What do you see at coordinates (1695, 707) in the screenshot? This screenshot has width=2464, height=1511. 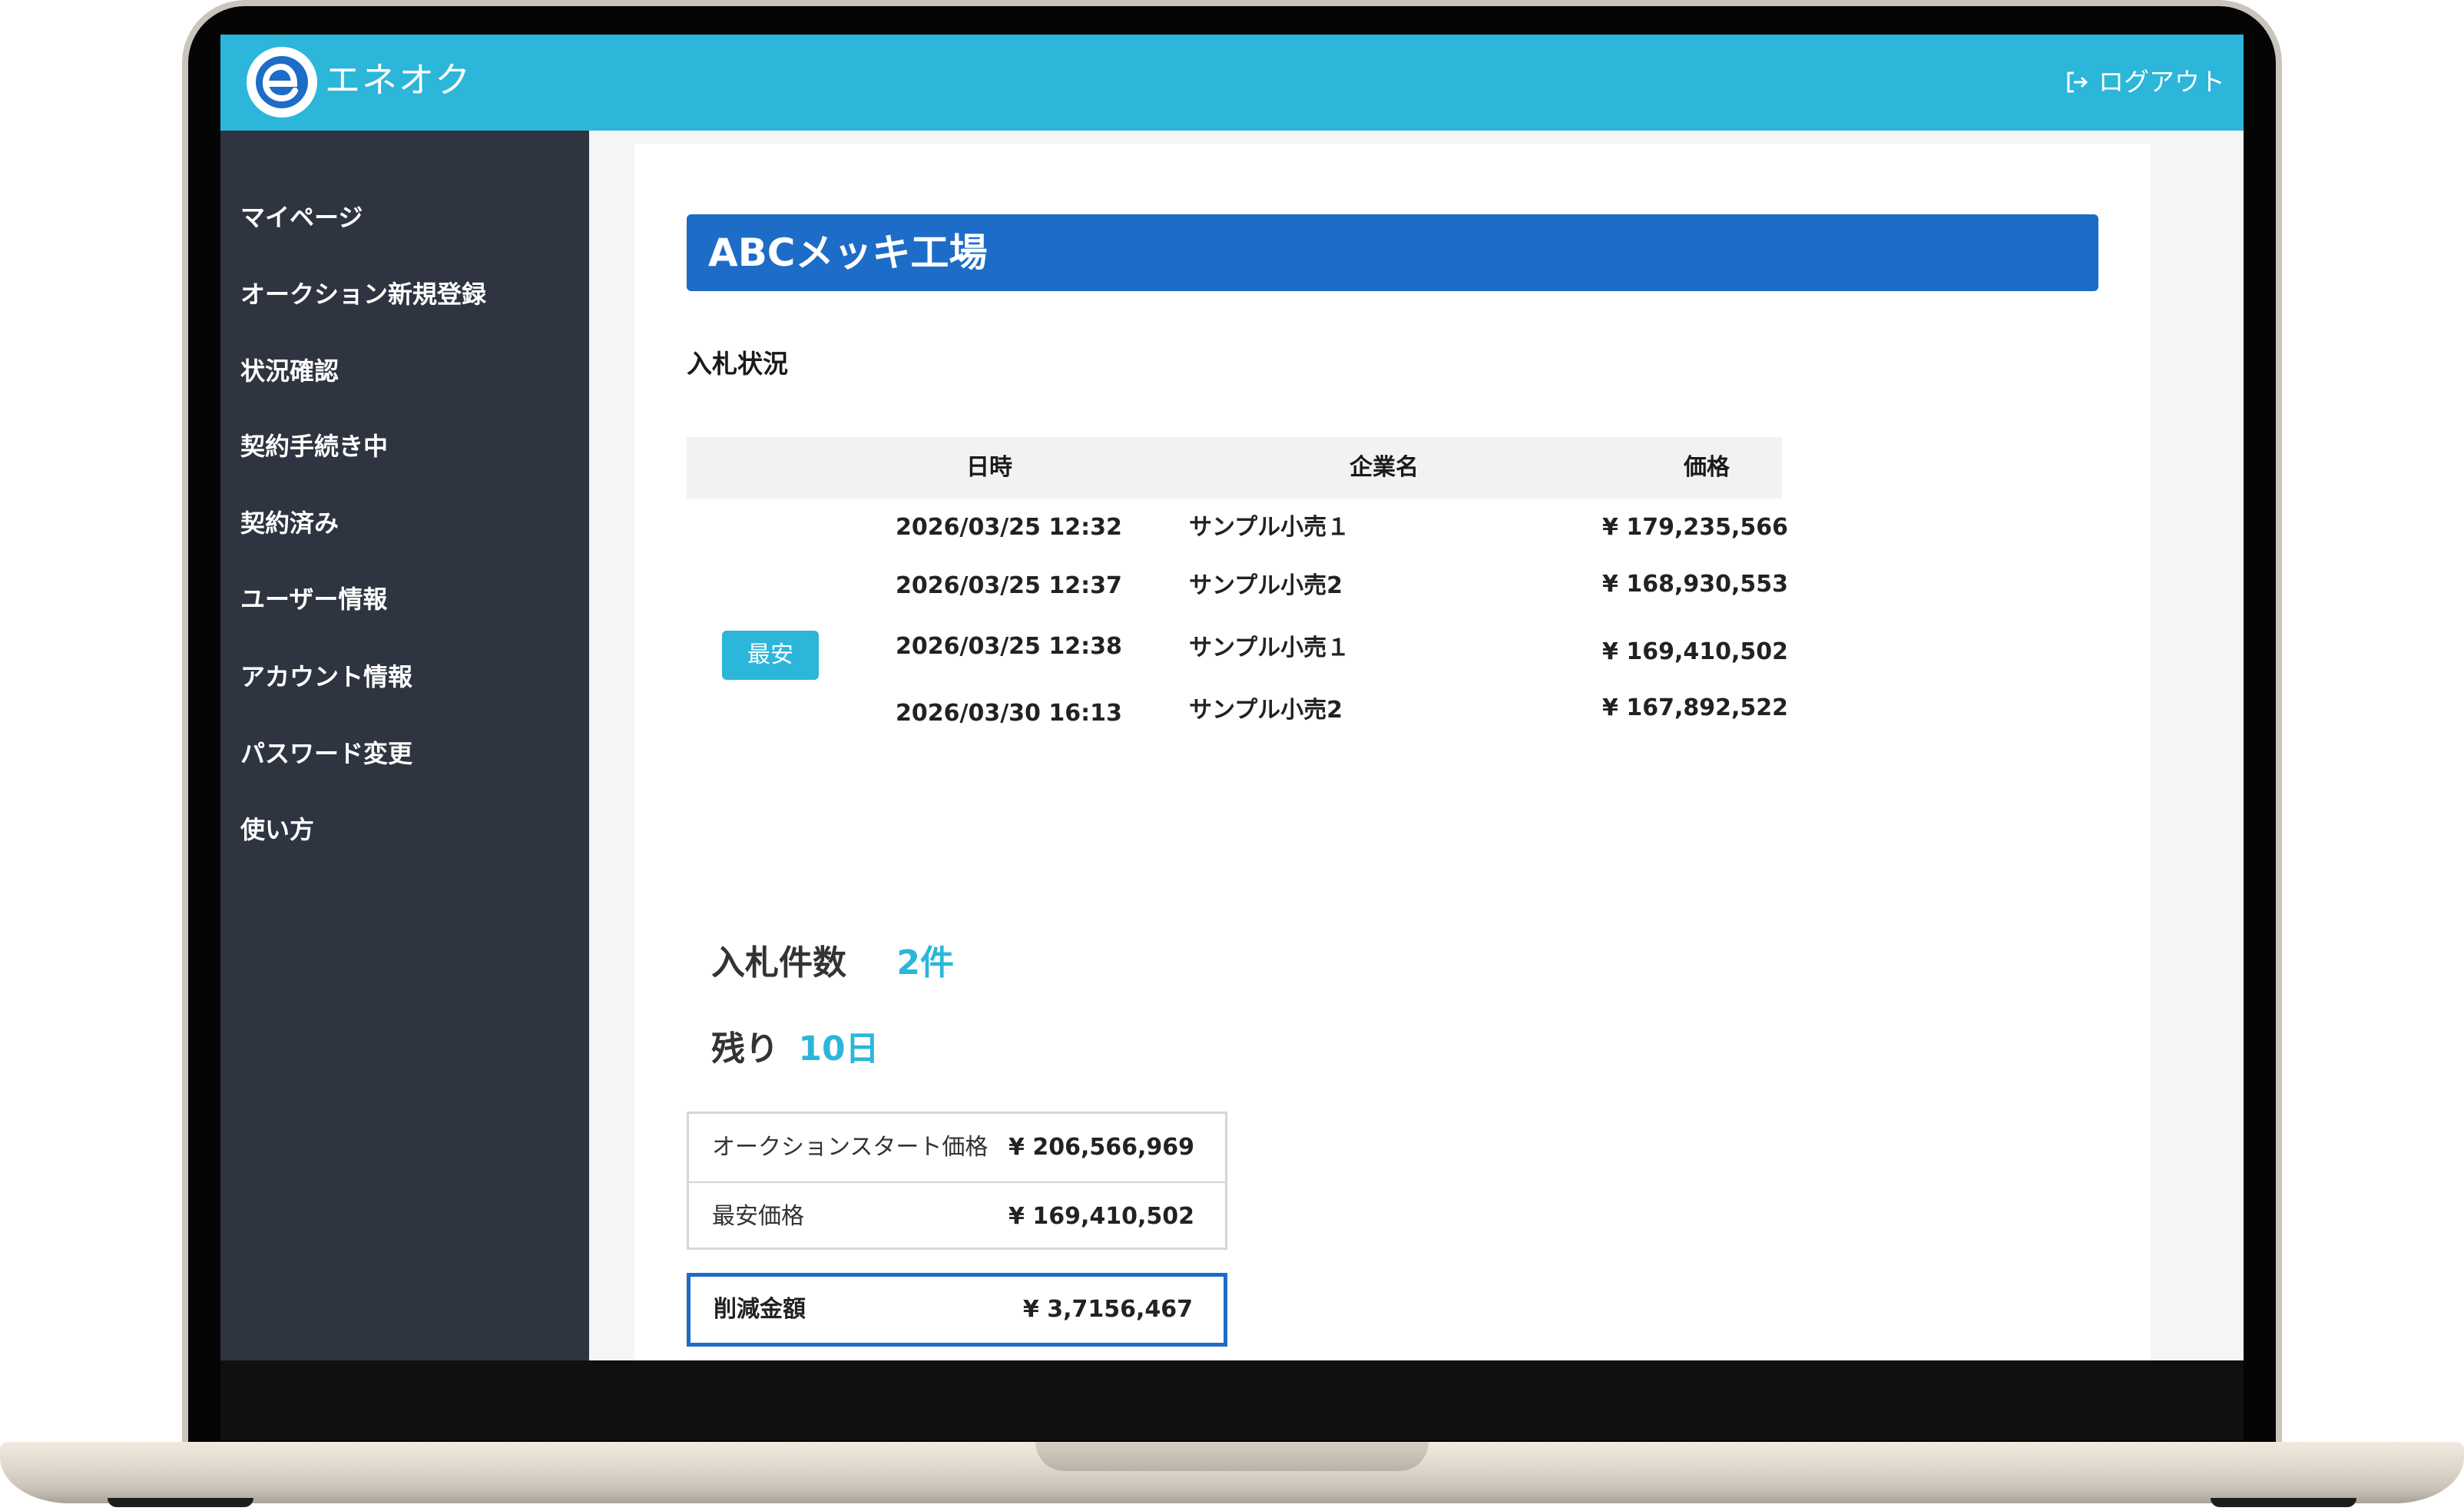 I see `table-cell-price: ¥ 167,892,522` at bounding box center [1695, 707].